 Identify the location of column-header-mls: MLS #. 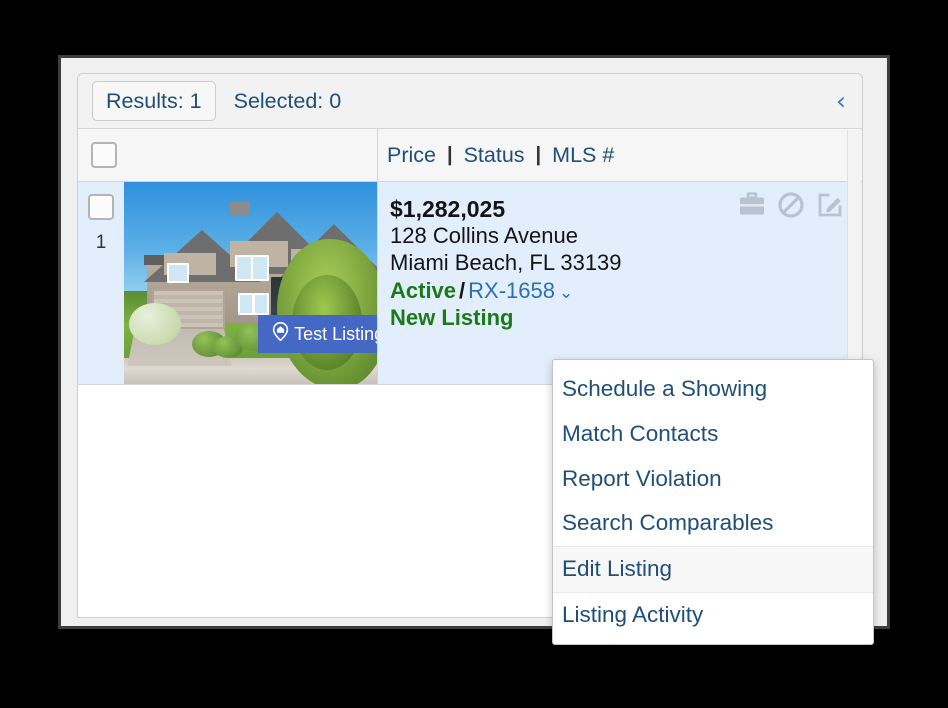
(583, 155).